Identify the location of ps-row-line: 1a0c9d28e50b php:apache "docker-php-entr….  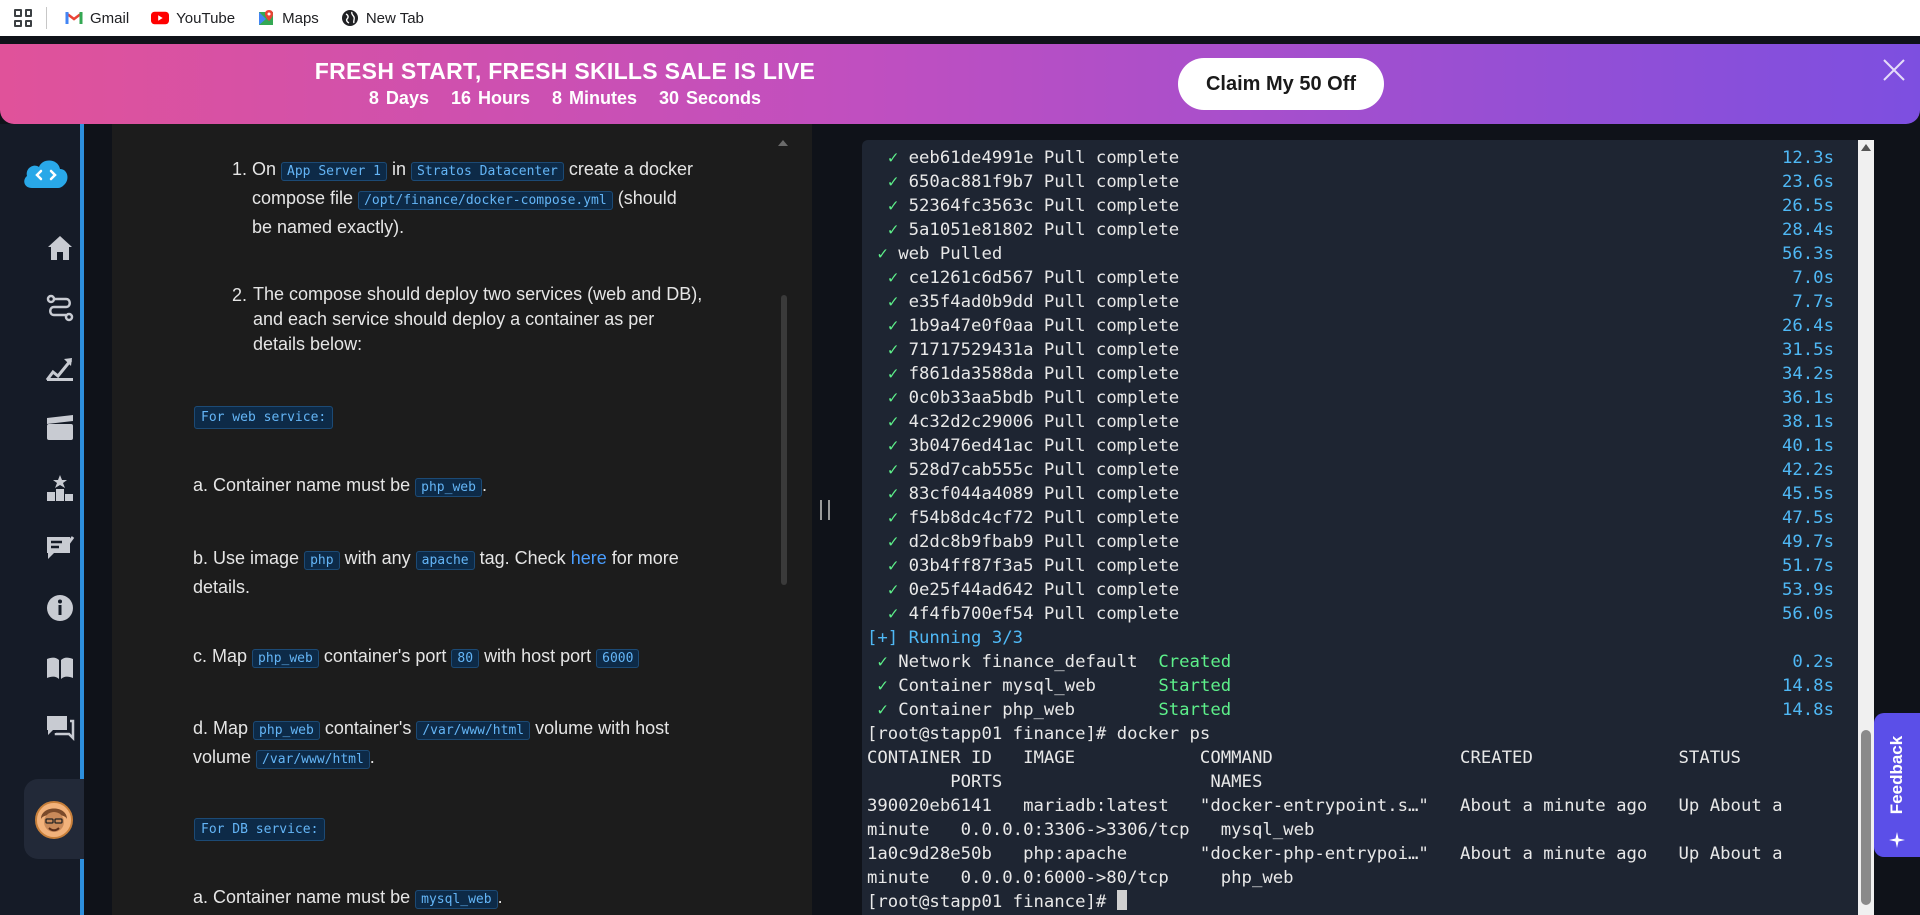
(1325, 854).